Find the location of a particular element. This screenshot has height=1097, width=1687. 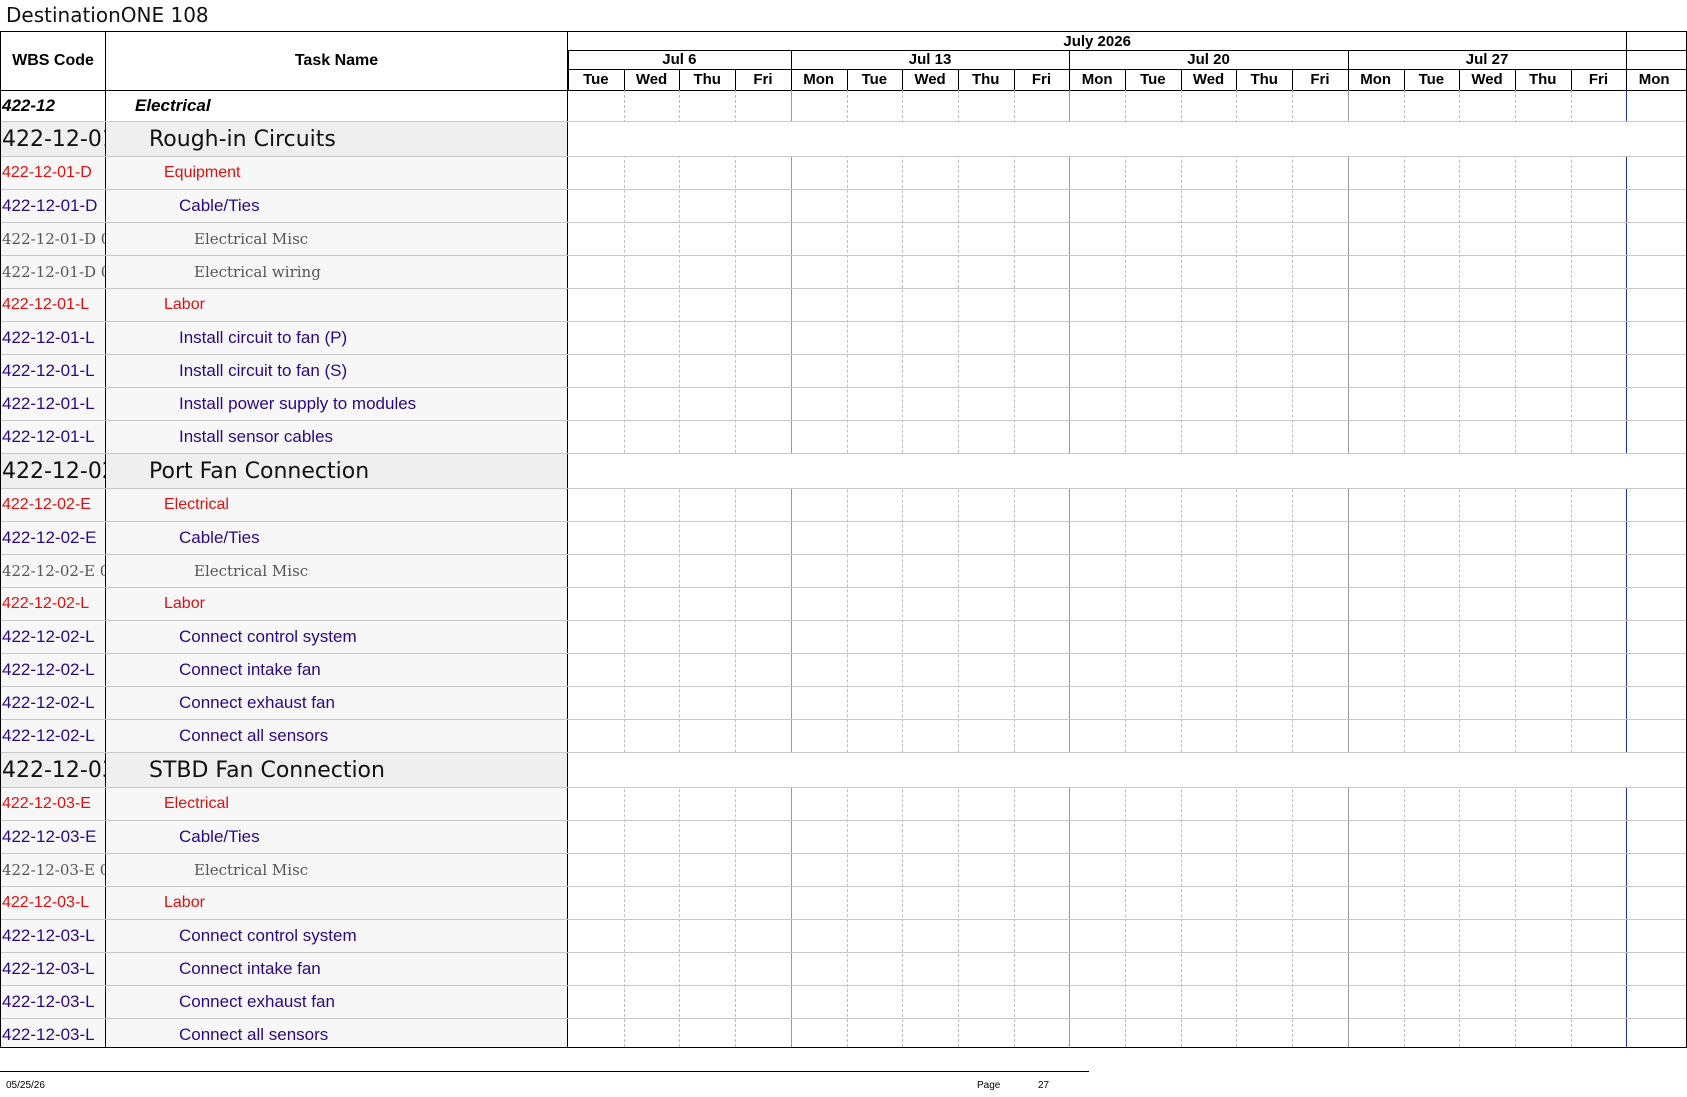

table-row: 422-12-03 STBD Fan Connection is located at coordinates (843, 770).